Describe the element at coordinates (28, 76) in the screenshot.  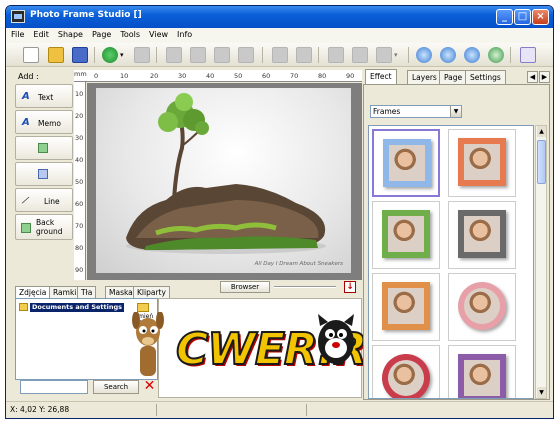
I see `add-label: Add :` at that location.